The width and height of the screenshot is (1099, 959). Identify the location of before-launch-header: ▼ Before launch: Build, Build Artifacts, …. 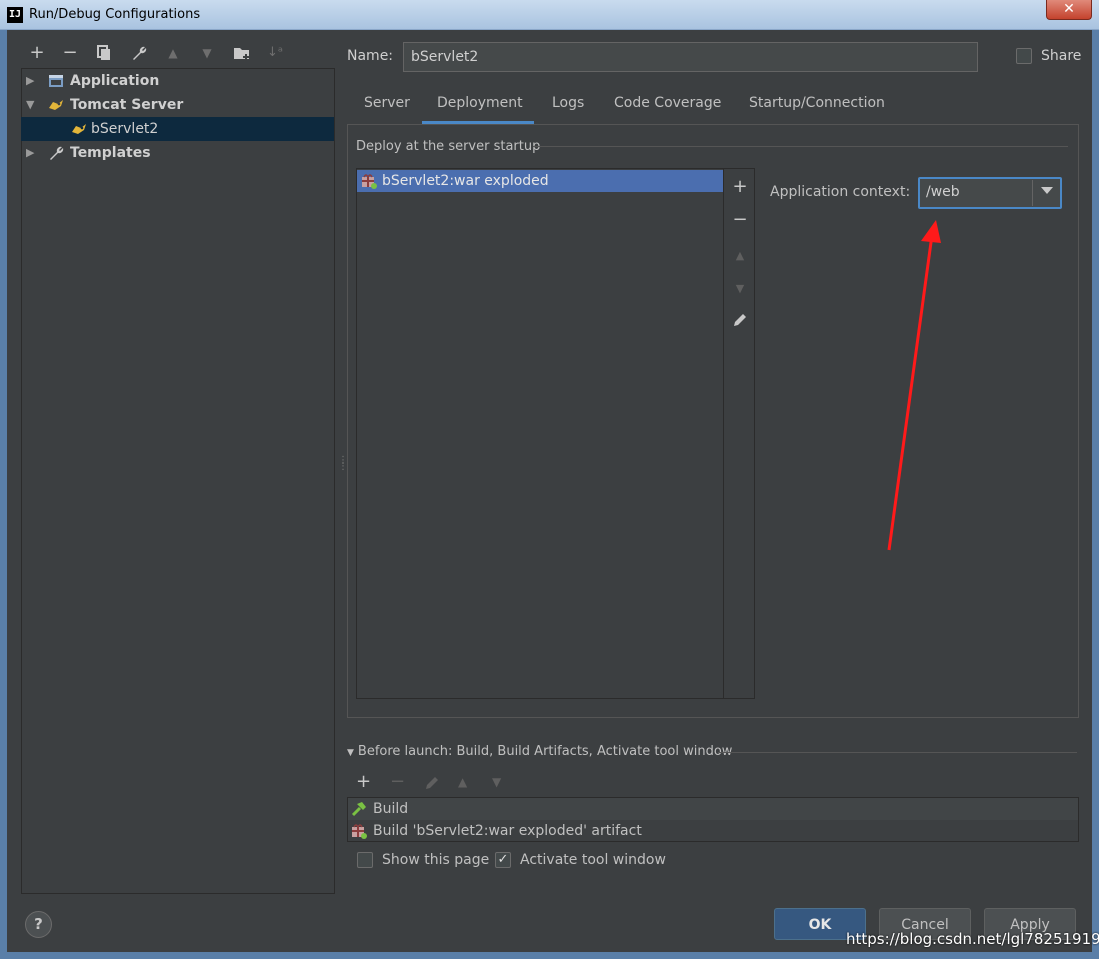
(539, 751).